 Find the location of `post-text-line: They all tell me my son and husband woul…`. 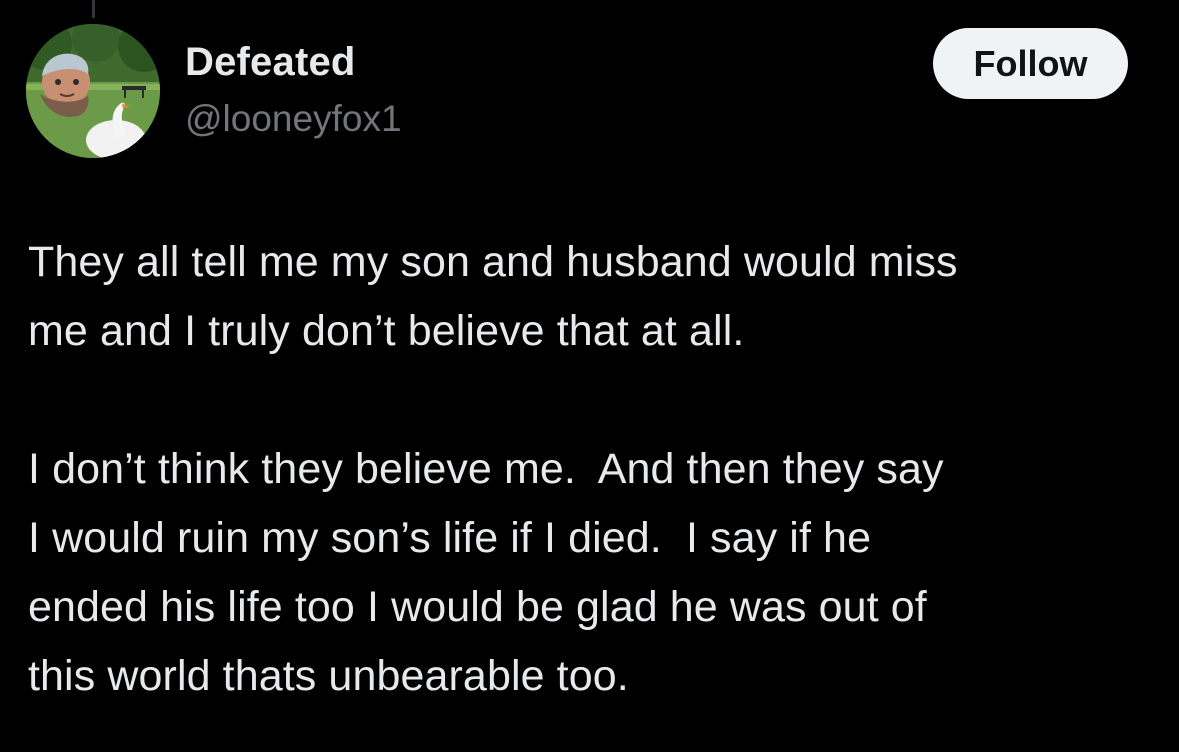

post-text-line: They all tell me my son and husband woul… is located at coordinates (493, 262).